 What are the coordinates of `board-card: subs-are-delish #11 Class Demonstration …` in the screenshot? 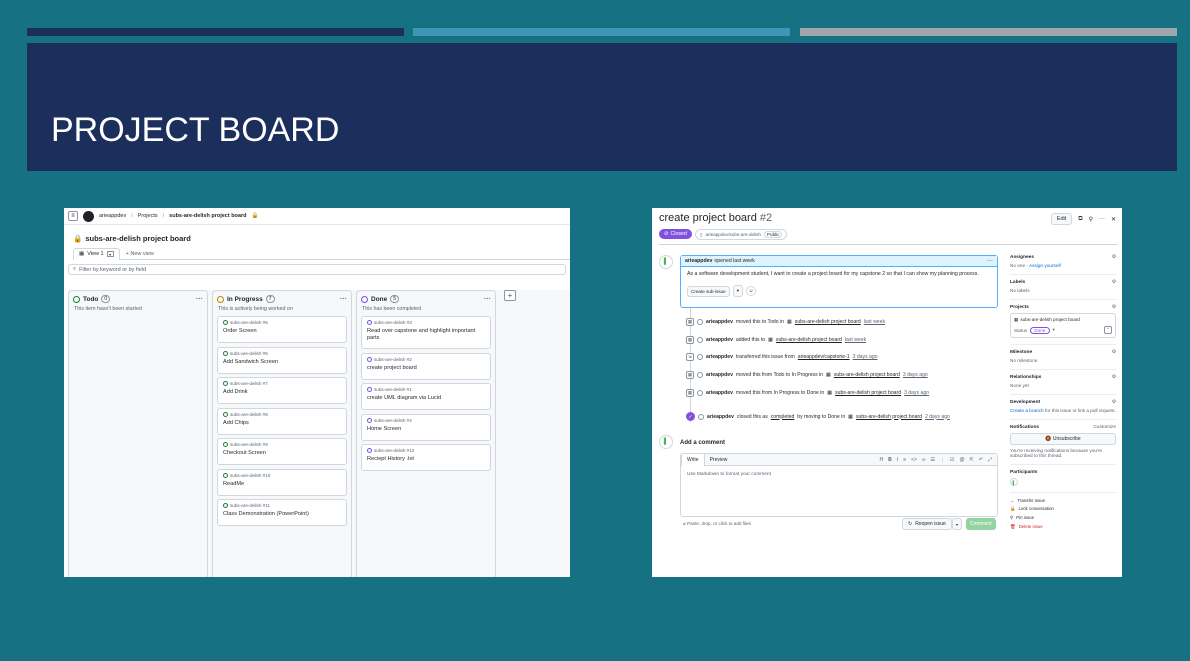 It's located at (282, 512).